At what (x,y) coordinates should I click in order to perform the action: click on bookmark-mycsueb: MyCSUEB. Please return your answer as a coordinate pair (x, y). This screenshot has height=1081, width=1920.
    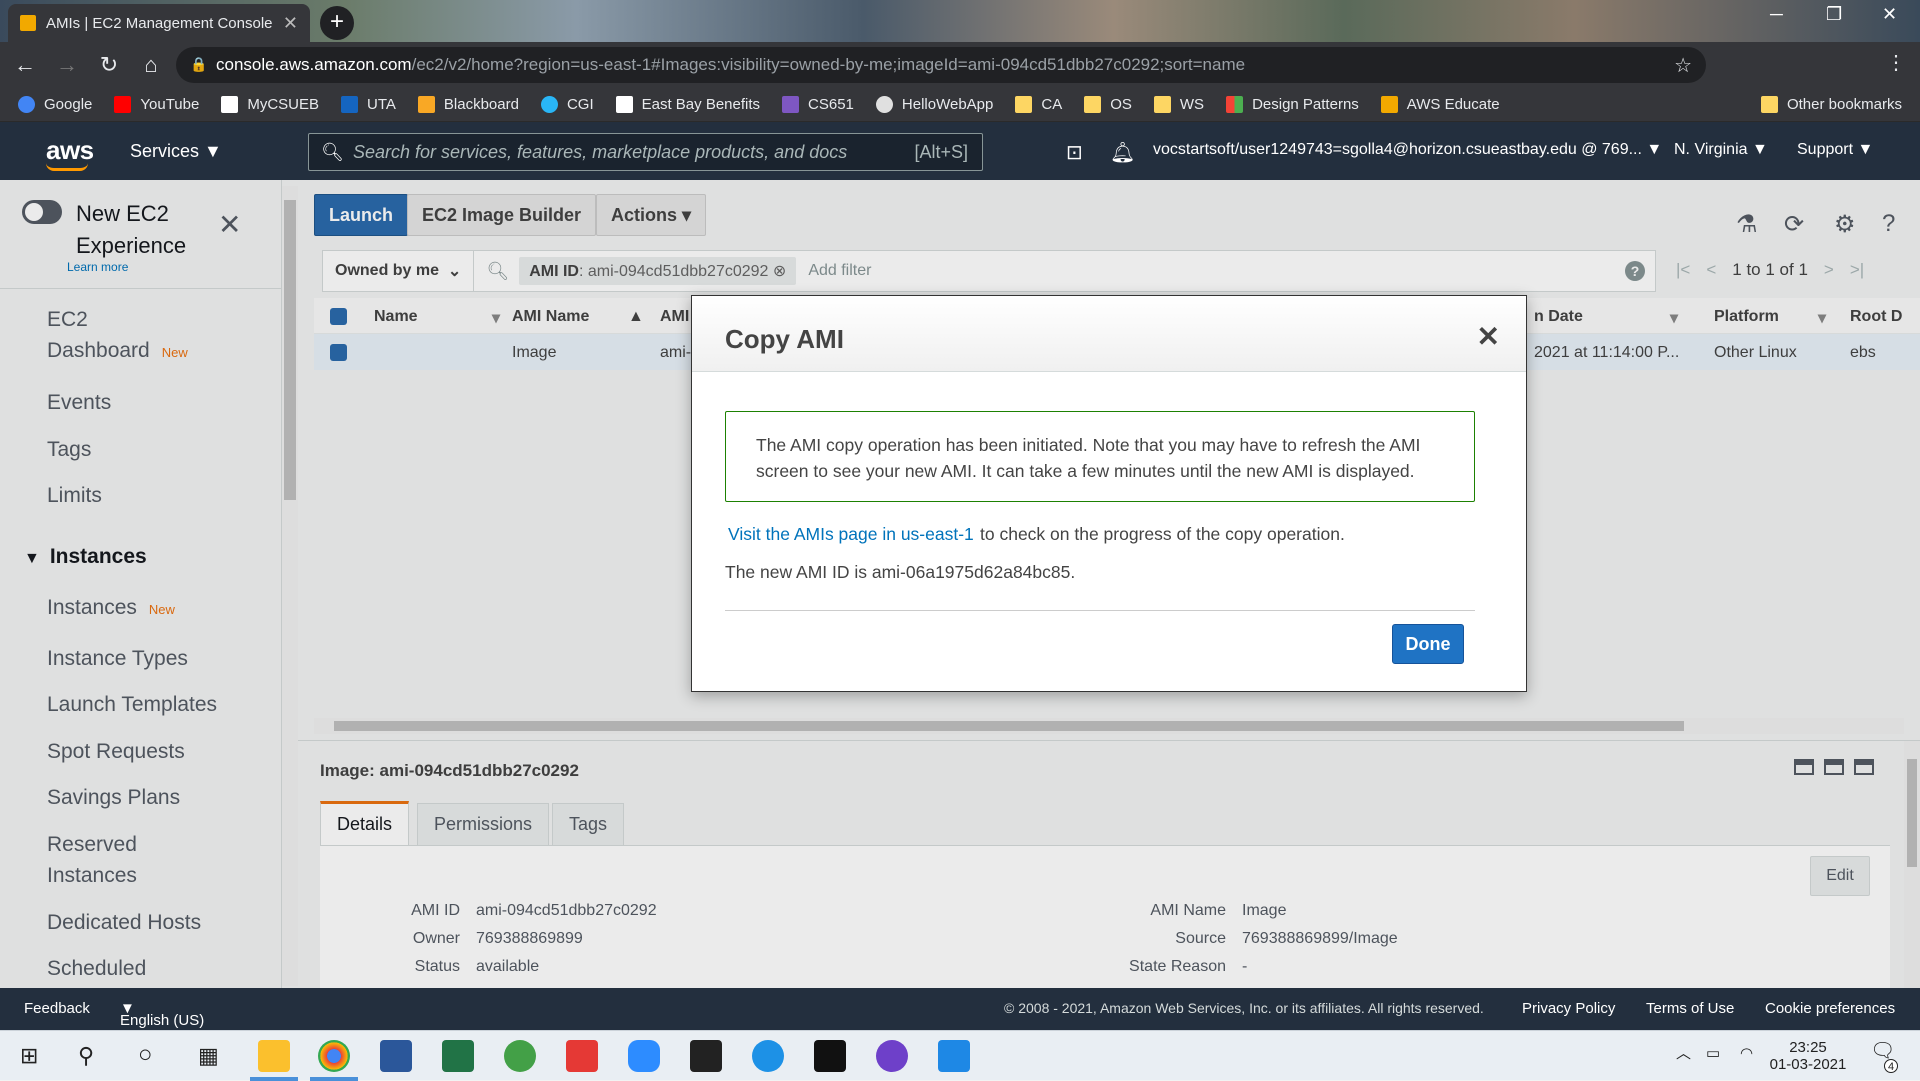
    Looking at the image, I should click on (270, 104).